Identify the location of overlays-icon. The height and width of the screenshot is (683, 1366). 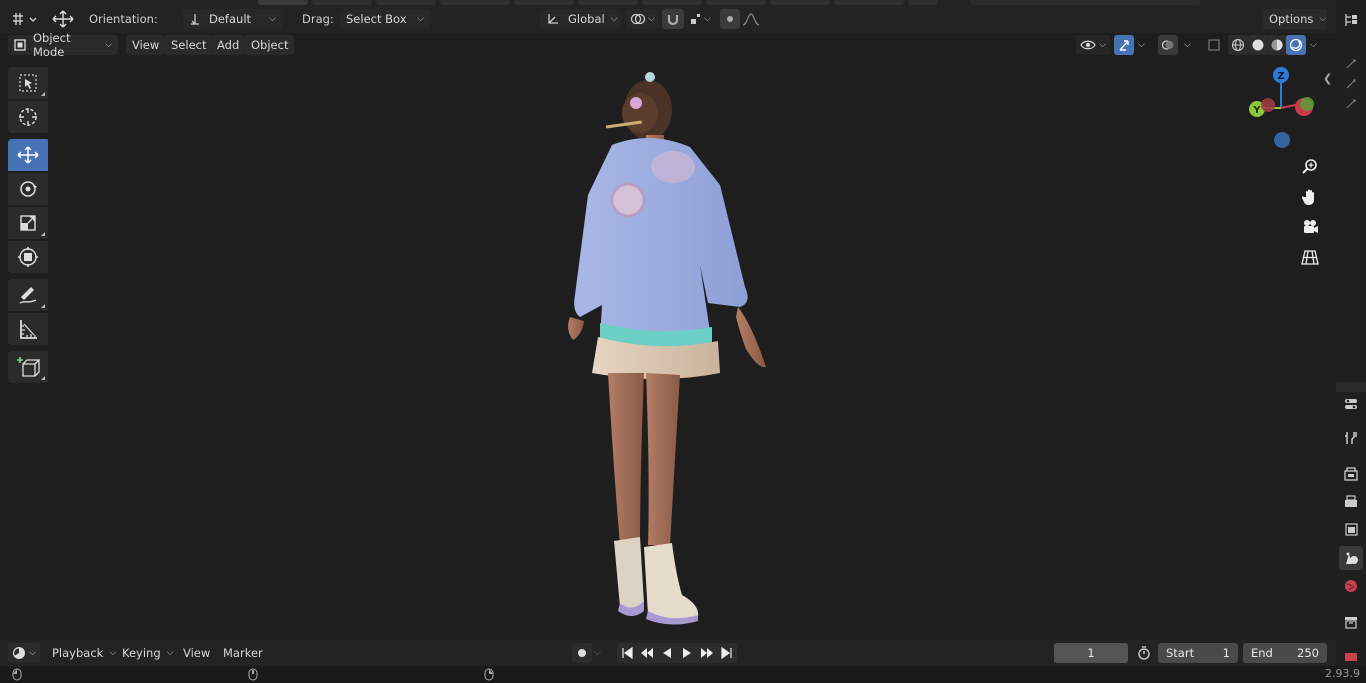
(1168, 45).